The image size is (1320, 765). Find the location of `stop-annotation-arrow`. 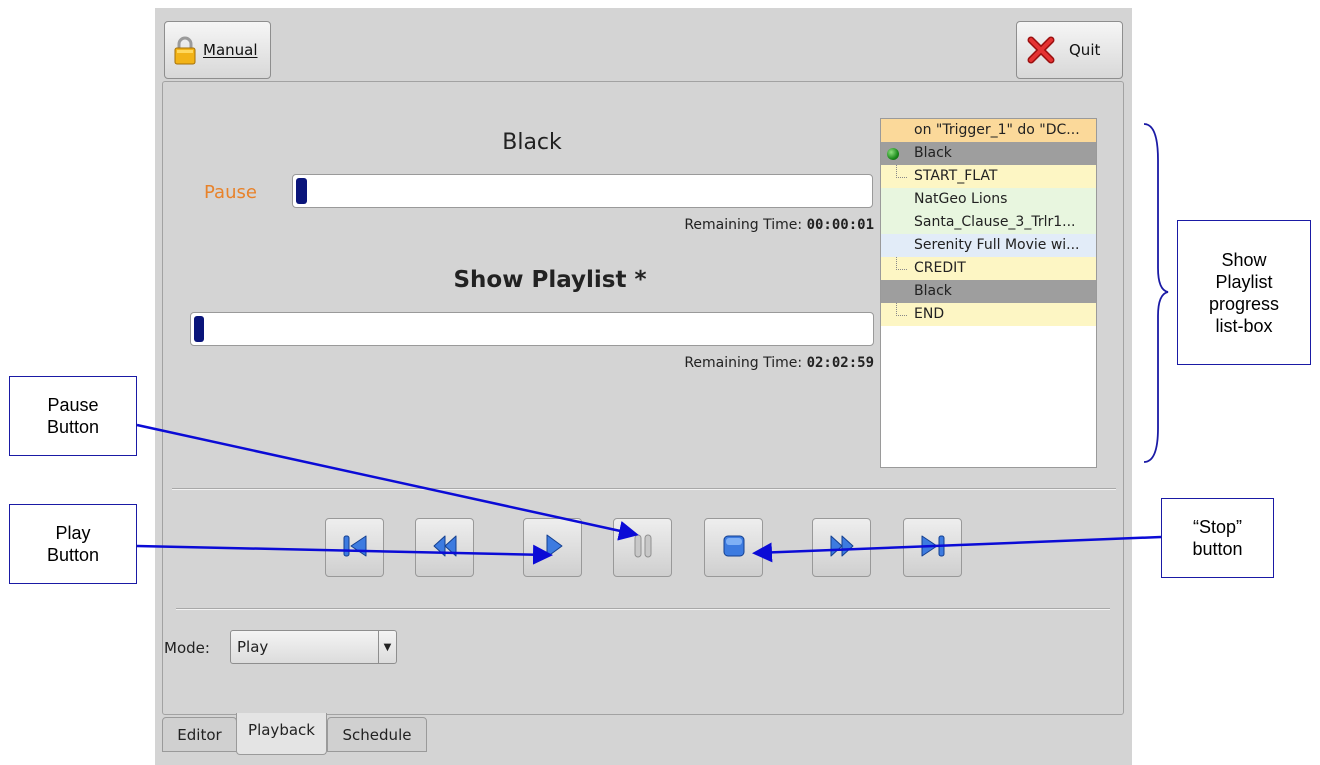

stop-annotation-arrow is located at coordinates (957, 549).